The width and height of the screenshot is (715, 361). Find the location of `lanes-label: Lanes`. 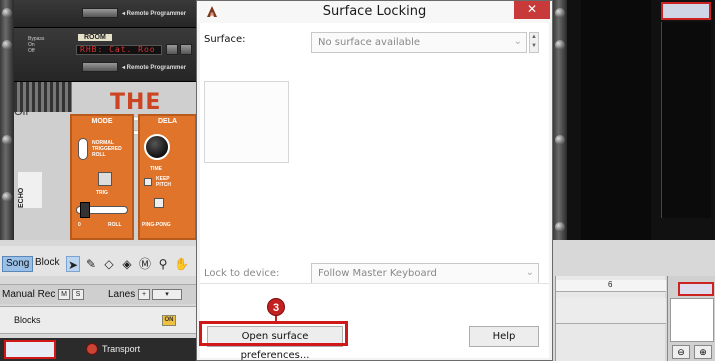

lanes-label: Lanes is located at coordinates (122, 294).